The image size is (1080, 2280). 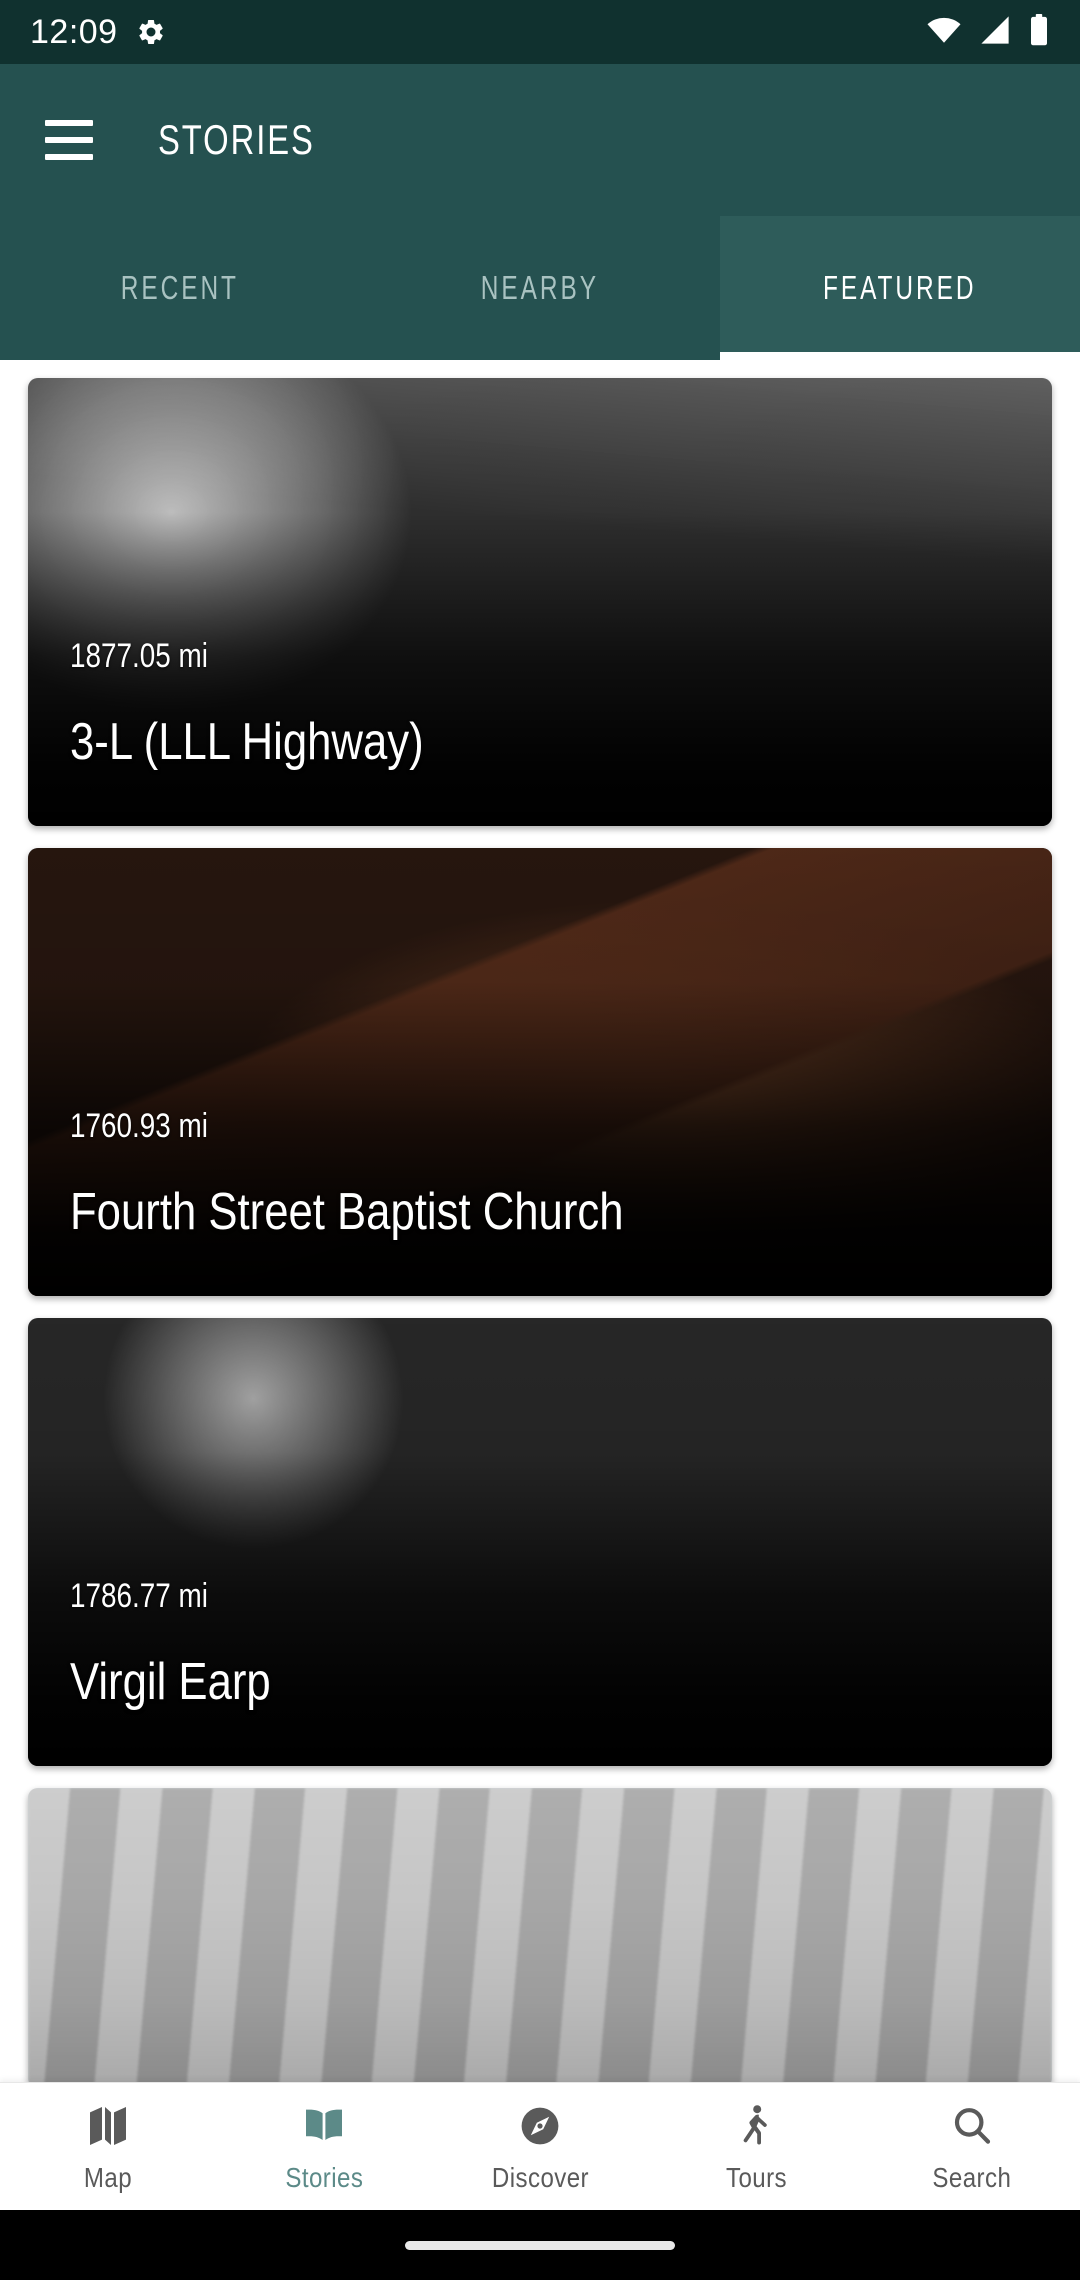 I want to click on battery-icon, so click(x=1039, y=32).